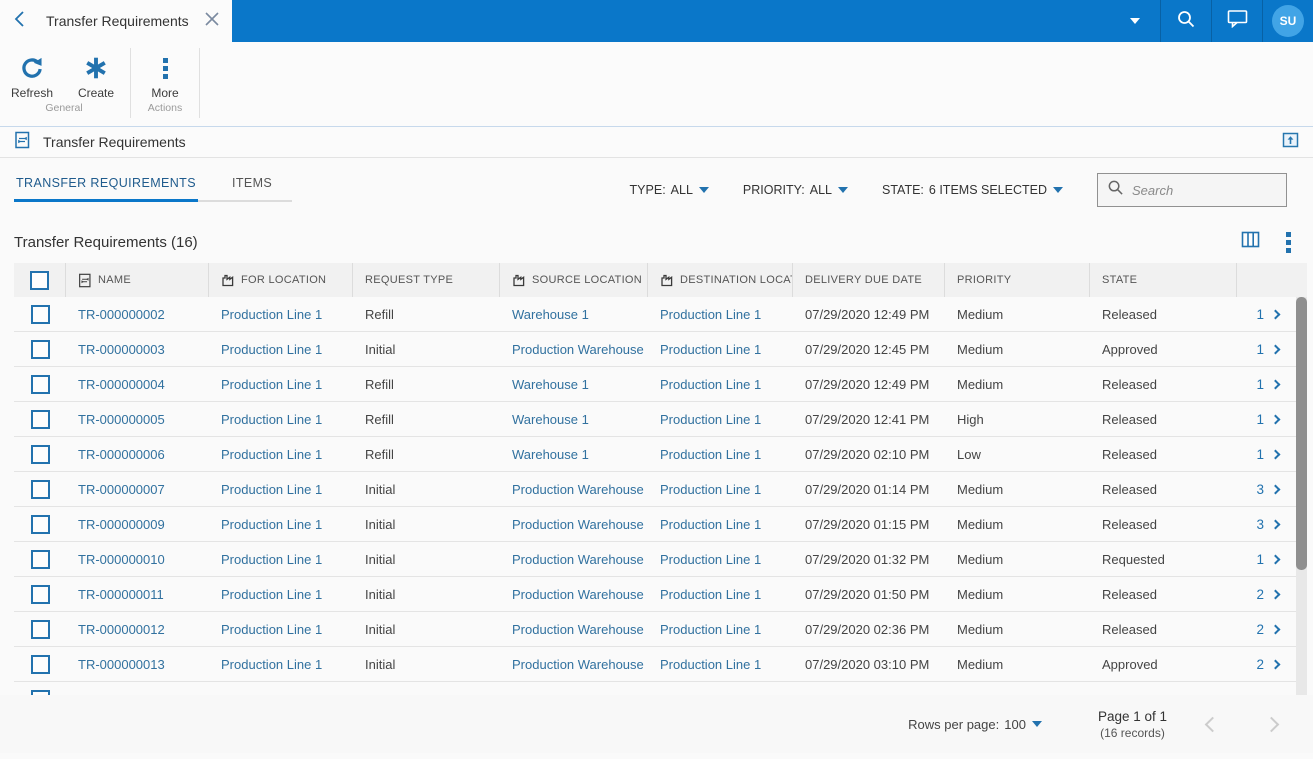 The width and height of the screenshot is (1313, 759). What do you see at coordinates (121, 384) in the screenshot?
I see `name-link: TR-000000004` at bounding box center [121, 384].